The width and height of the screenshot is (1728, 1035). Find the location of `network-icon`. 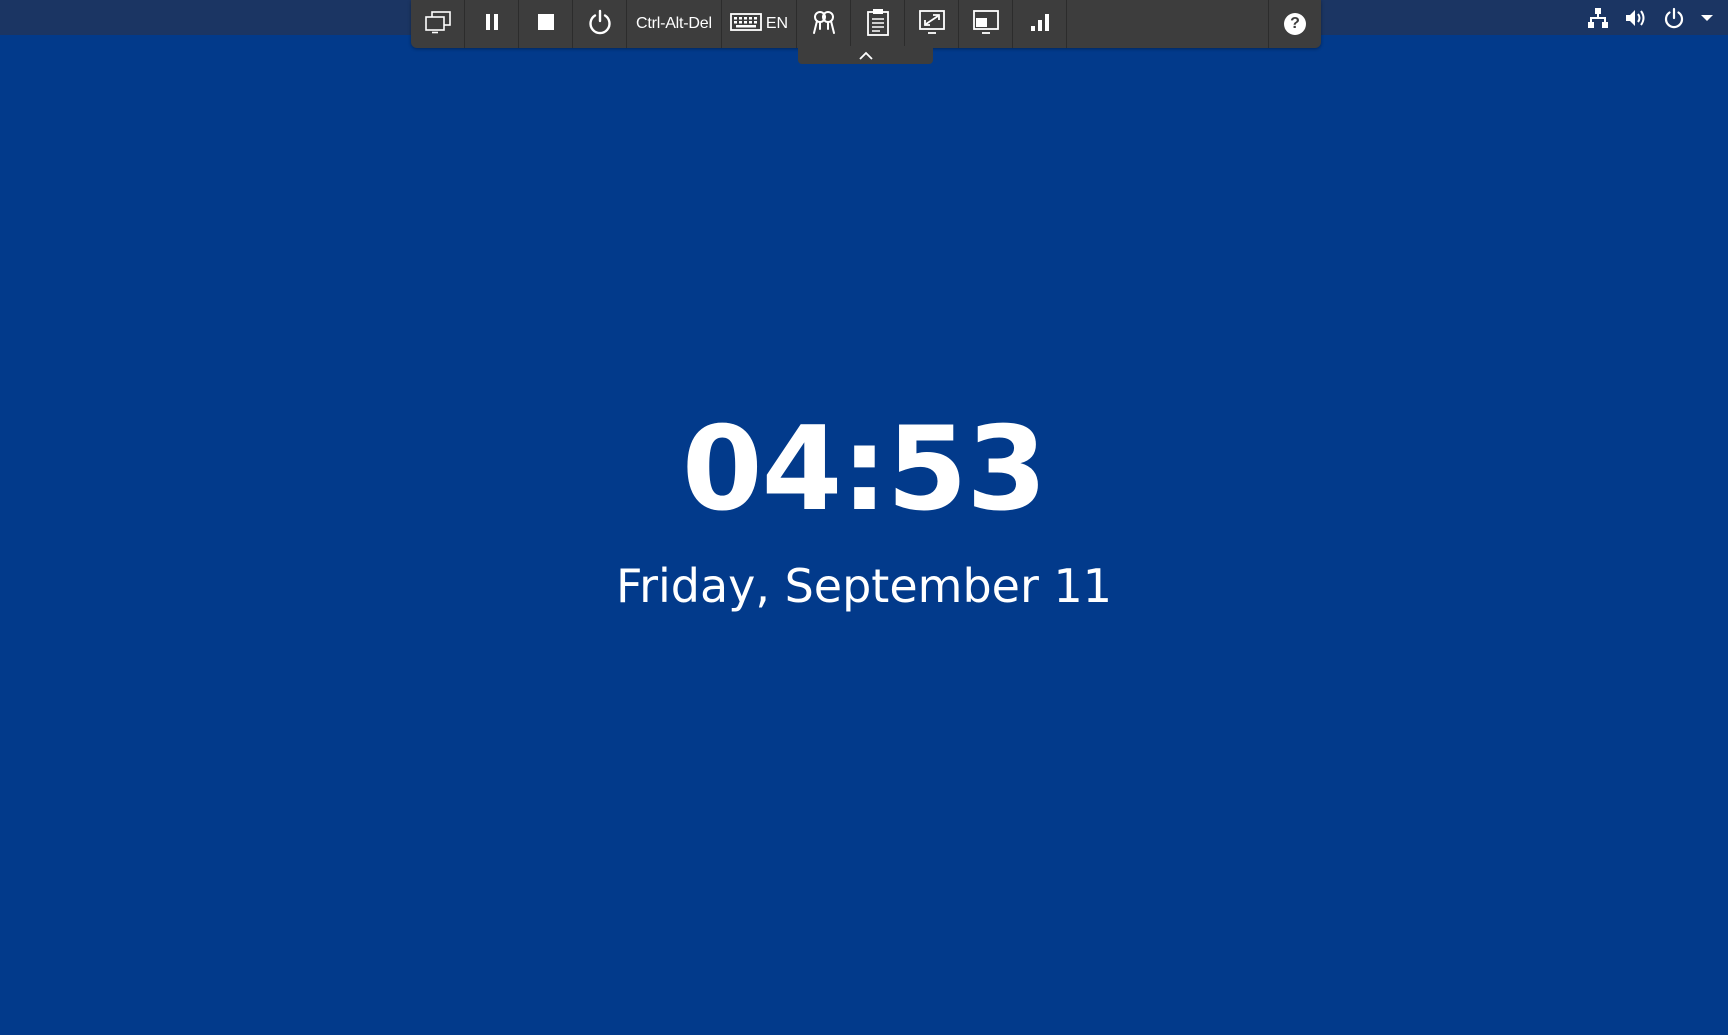

network-icon is located at coordinates (1598, 18).